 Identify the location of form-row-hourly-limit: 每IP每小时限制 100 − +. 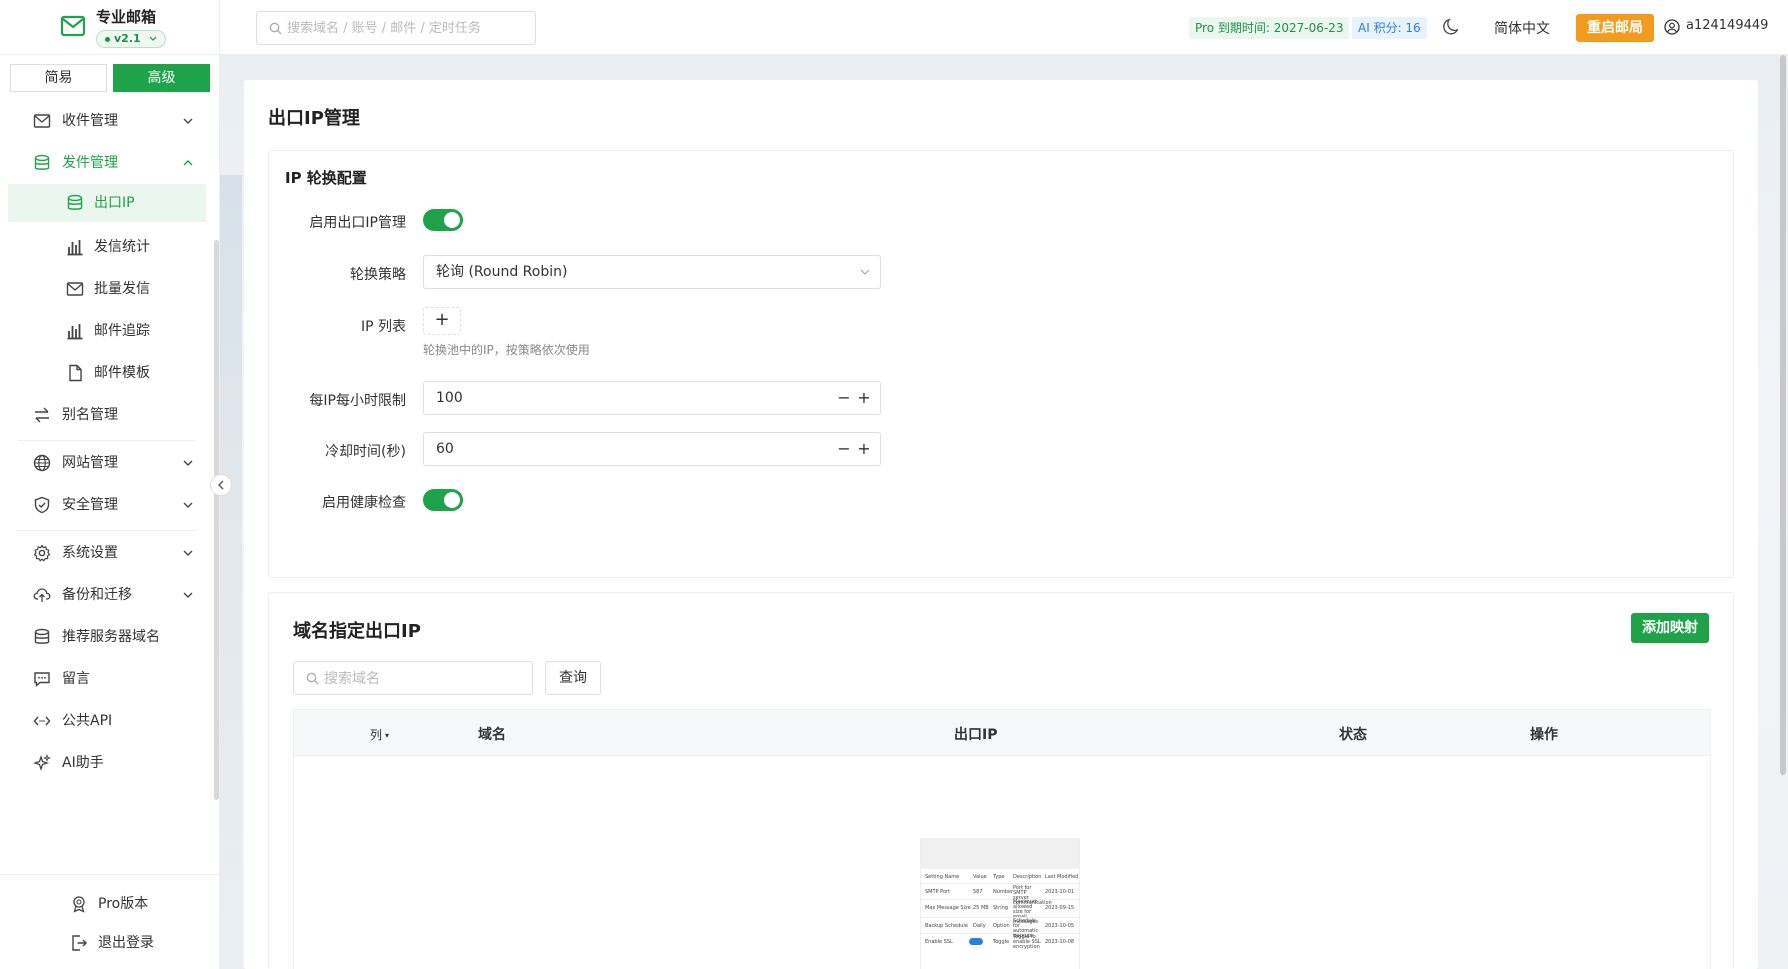
(619, 399).